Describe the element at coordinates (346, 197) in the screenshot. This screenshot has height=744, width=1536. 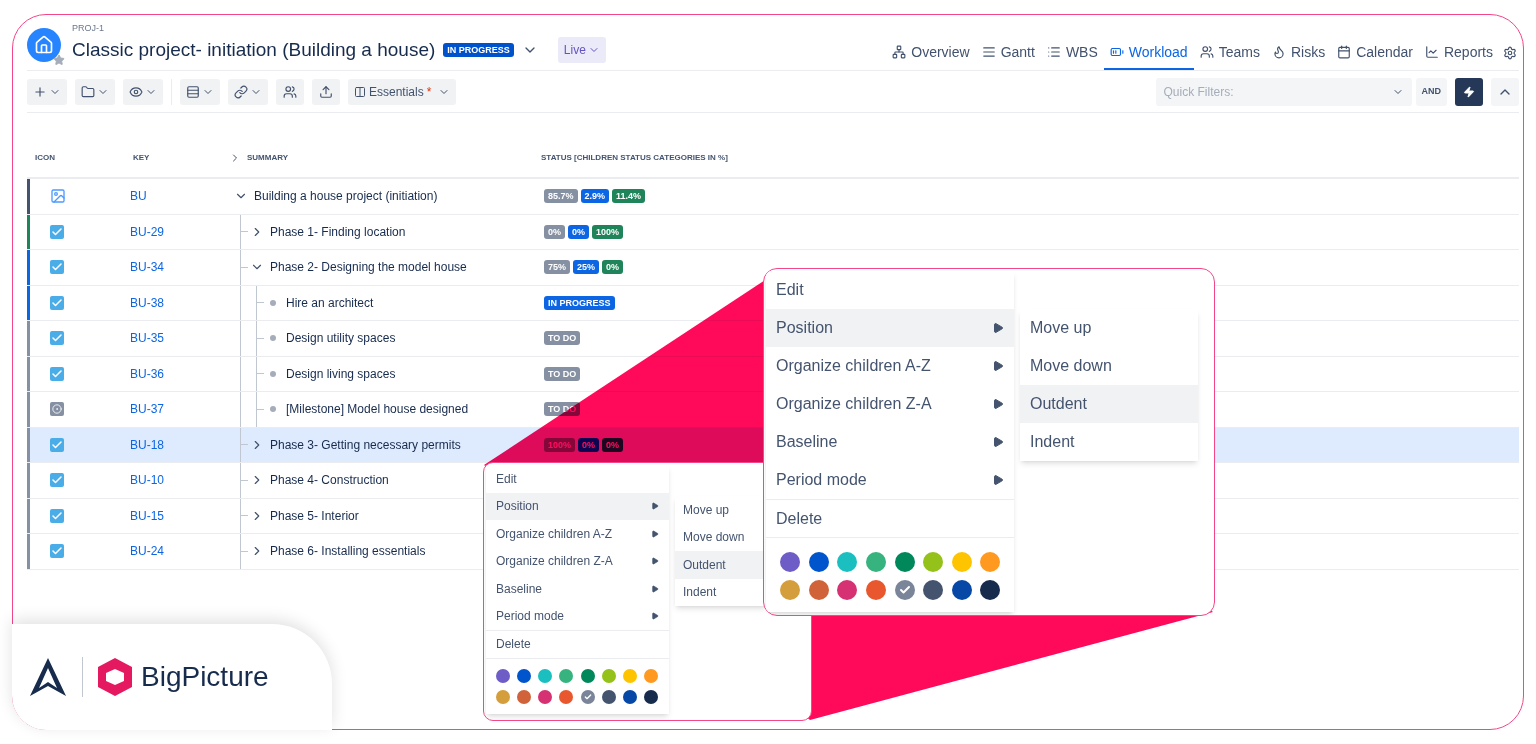
I see `summary-text: Building a house project (initiation)` at that location.